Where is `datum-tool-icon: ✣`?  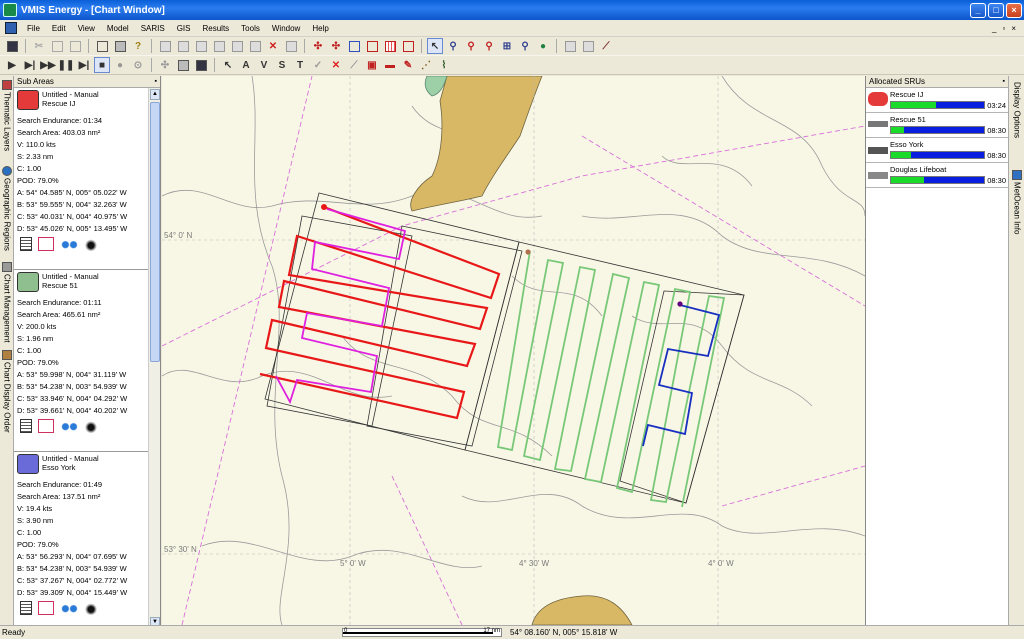 datum-tool-icon: ✣ is located at coordinates (336, 46).